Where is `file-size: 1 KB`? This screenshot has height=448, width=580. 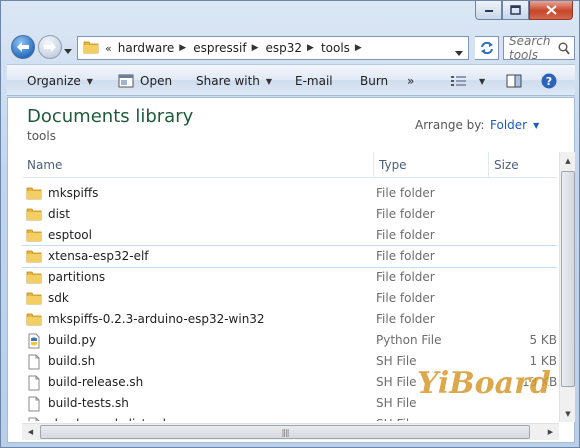
file-size: 1 KB is located at coordinates (543, 361).